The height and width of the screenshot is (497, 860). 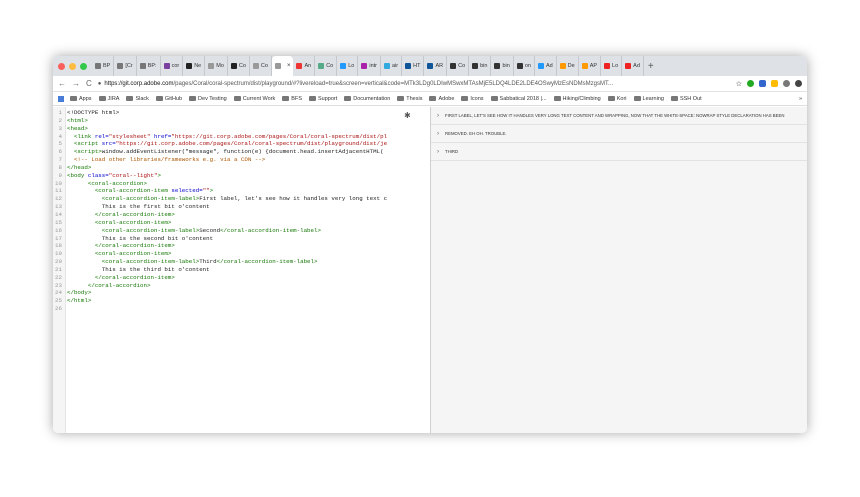 What do you see at coordinates (619, 152) in the screenshot?
I see `accordion-item: › THIRD` at bounding box center [619, 152].